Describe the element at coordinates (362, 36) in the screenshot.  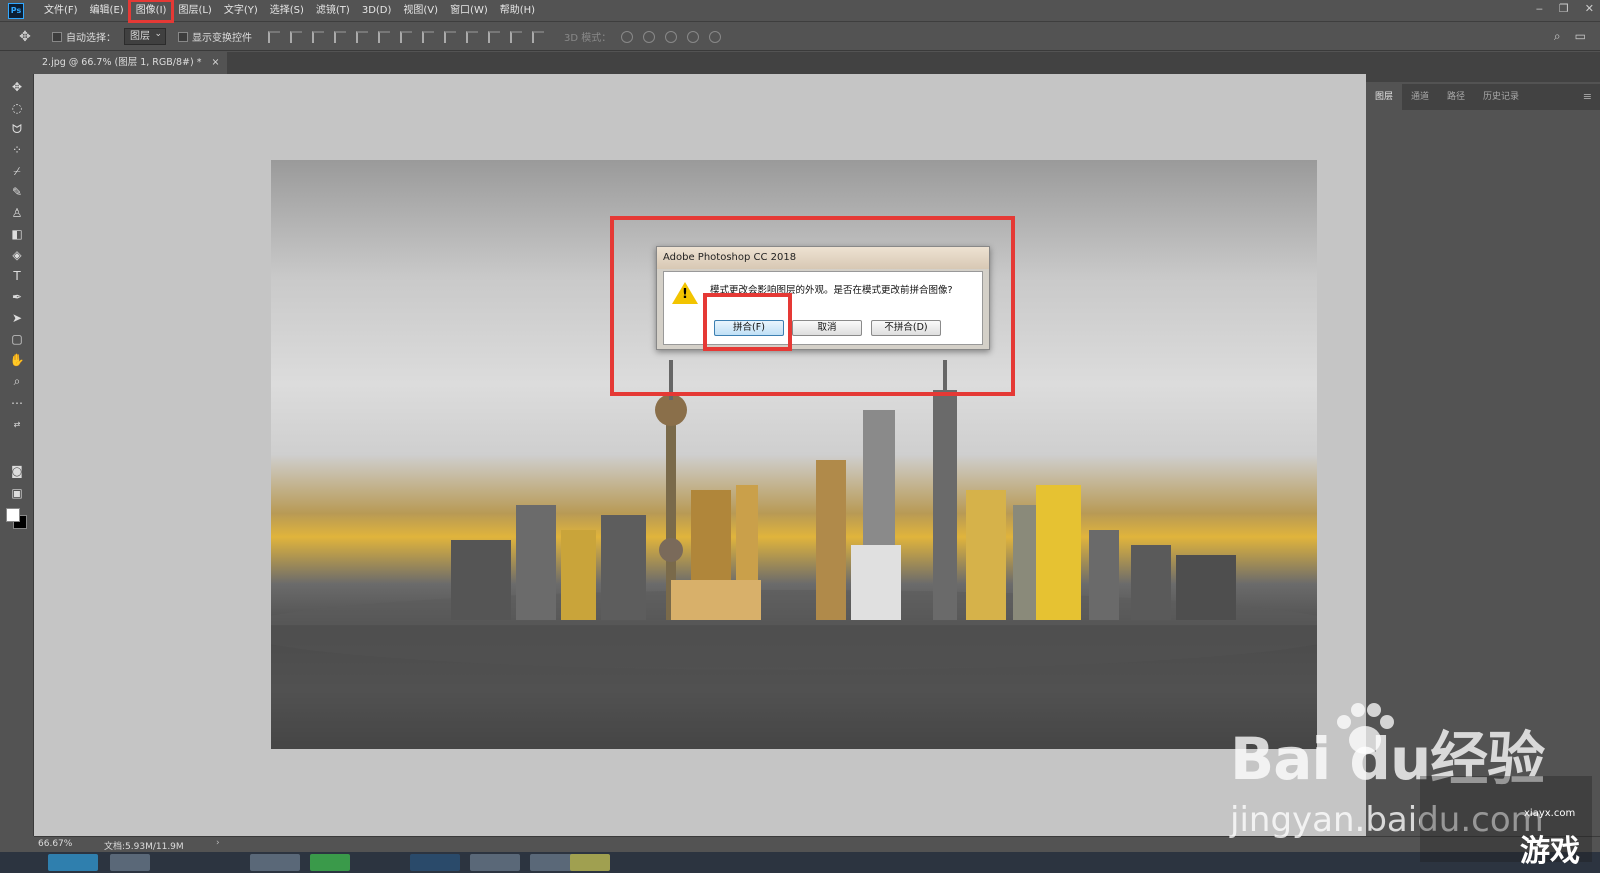
I see `align-hcenter-icon` at that location.